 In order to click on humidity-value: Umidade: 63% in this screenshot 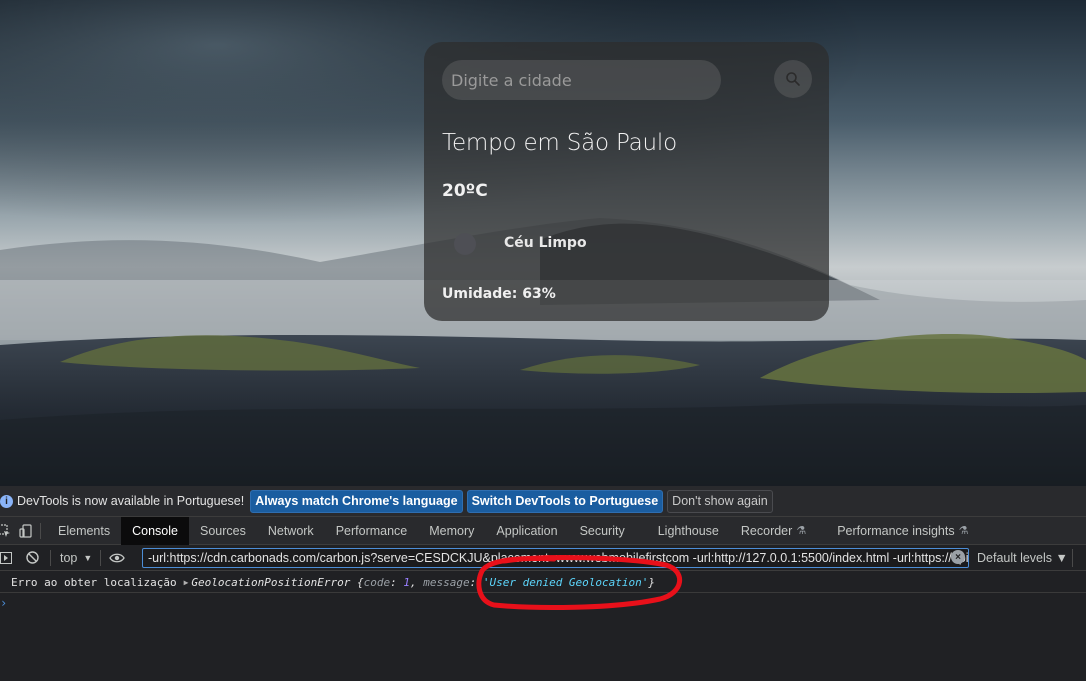, I will do `click(499, 294)`.